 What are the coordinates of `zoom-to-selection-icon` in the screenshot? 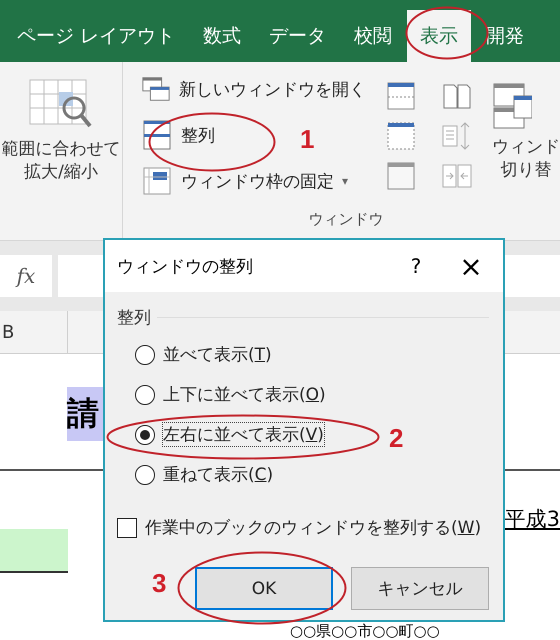 It's located at (61, 104).